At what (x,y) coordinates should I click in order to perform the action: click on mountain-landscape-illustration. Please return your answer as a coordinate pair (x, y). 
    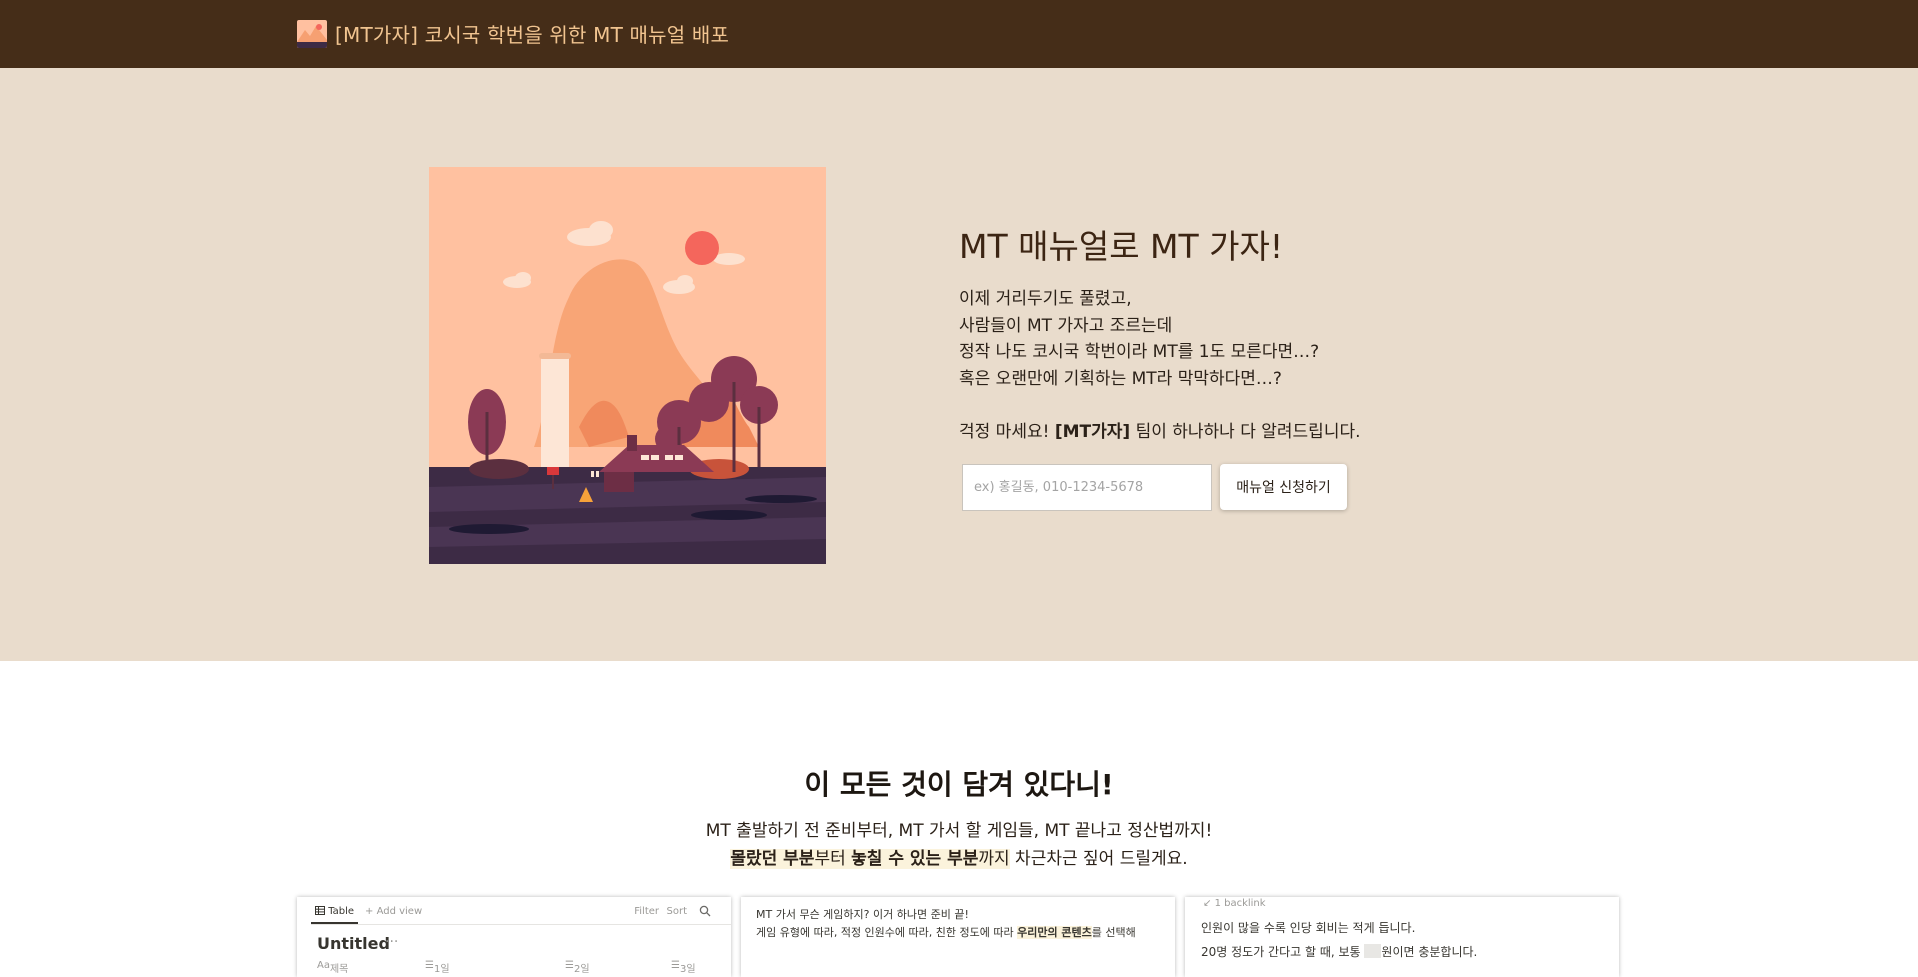
    Looking at the image, I should click on (627, 365).